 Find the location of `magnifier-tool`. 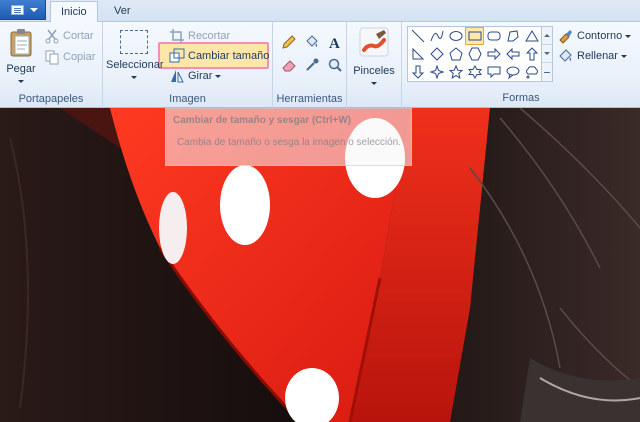

magnifier-tool is located at coordinates (335, 65).